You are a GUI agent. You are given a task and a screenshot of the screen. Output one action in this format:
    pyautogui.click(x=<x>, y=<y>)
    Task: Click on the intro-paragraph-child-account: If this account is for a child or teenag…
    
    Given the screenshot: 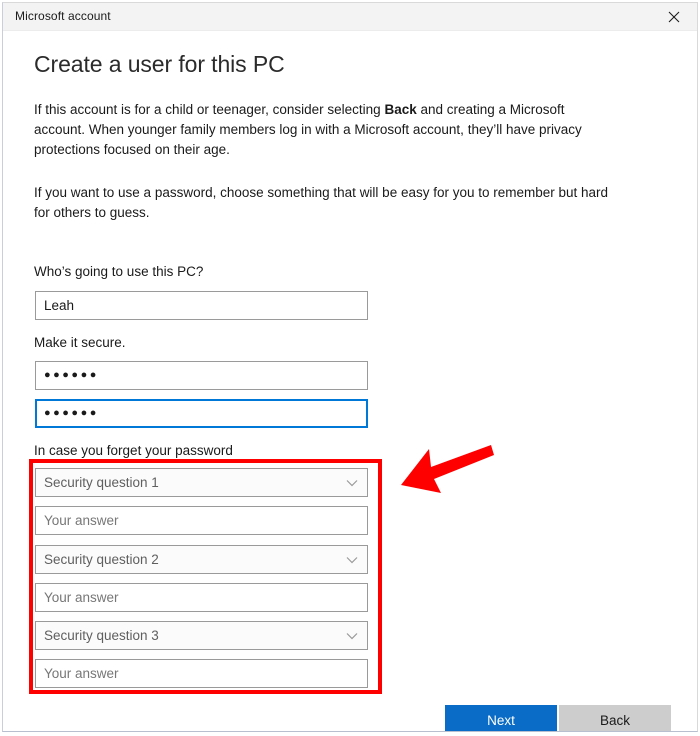 What is the action you would take?
    pyautogui.click(x=321, y=130)
    